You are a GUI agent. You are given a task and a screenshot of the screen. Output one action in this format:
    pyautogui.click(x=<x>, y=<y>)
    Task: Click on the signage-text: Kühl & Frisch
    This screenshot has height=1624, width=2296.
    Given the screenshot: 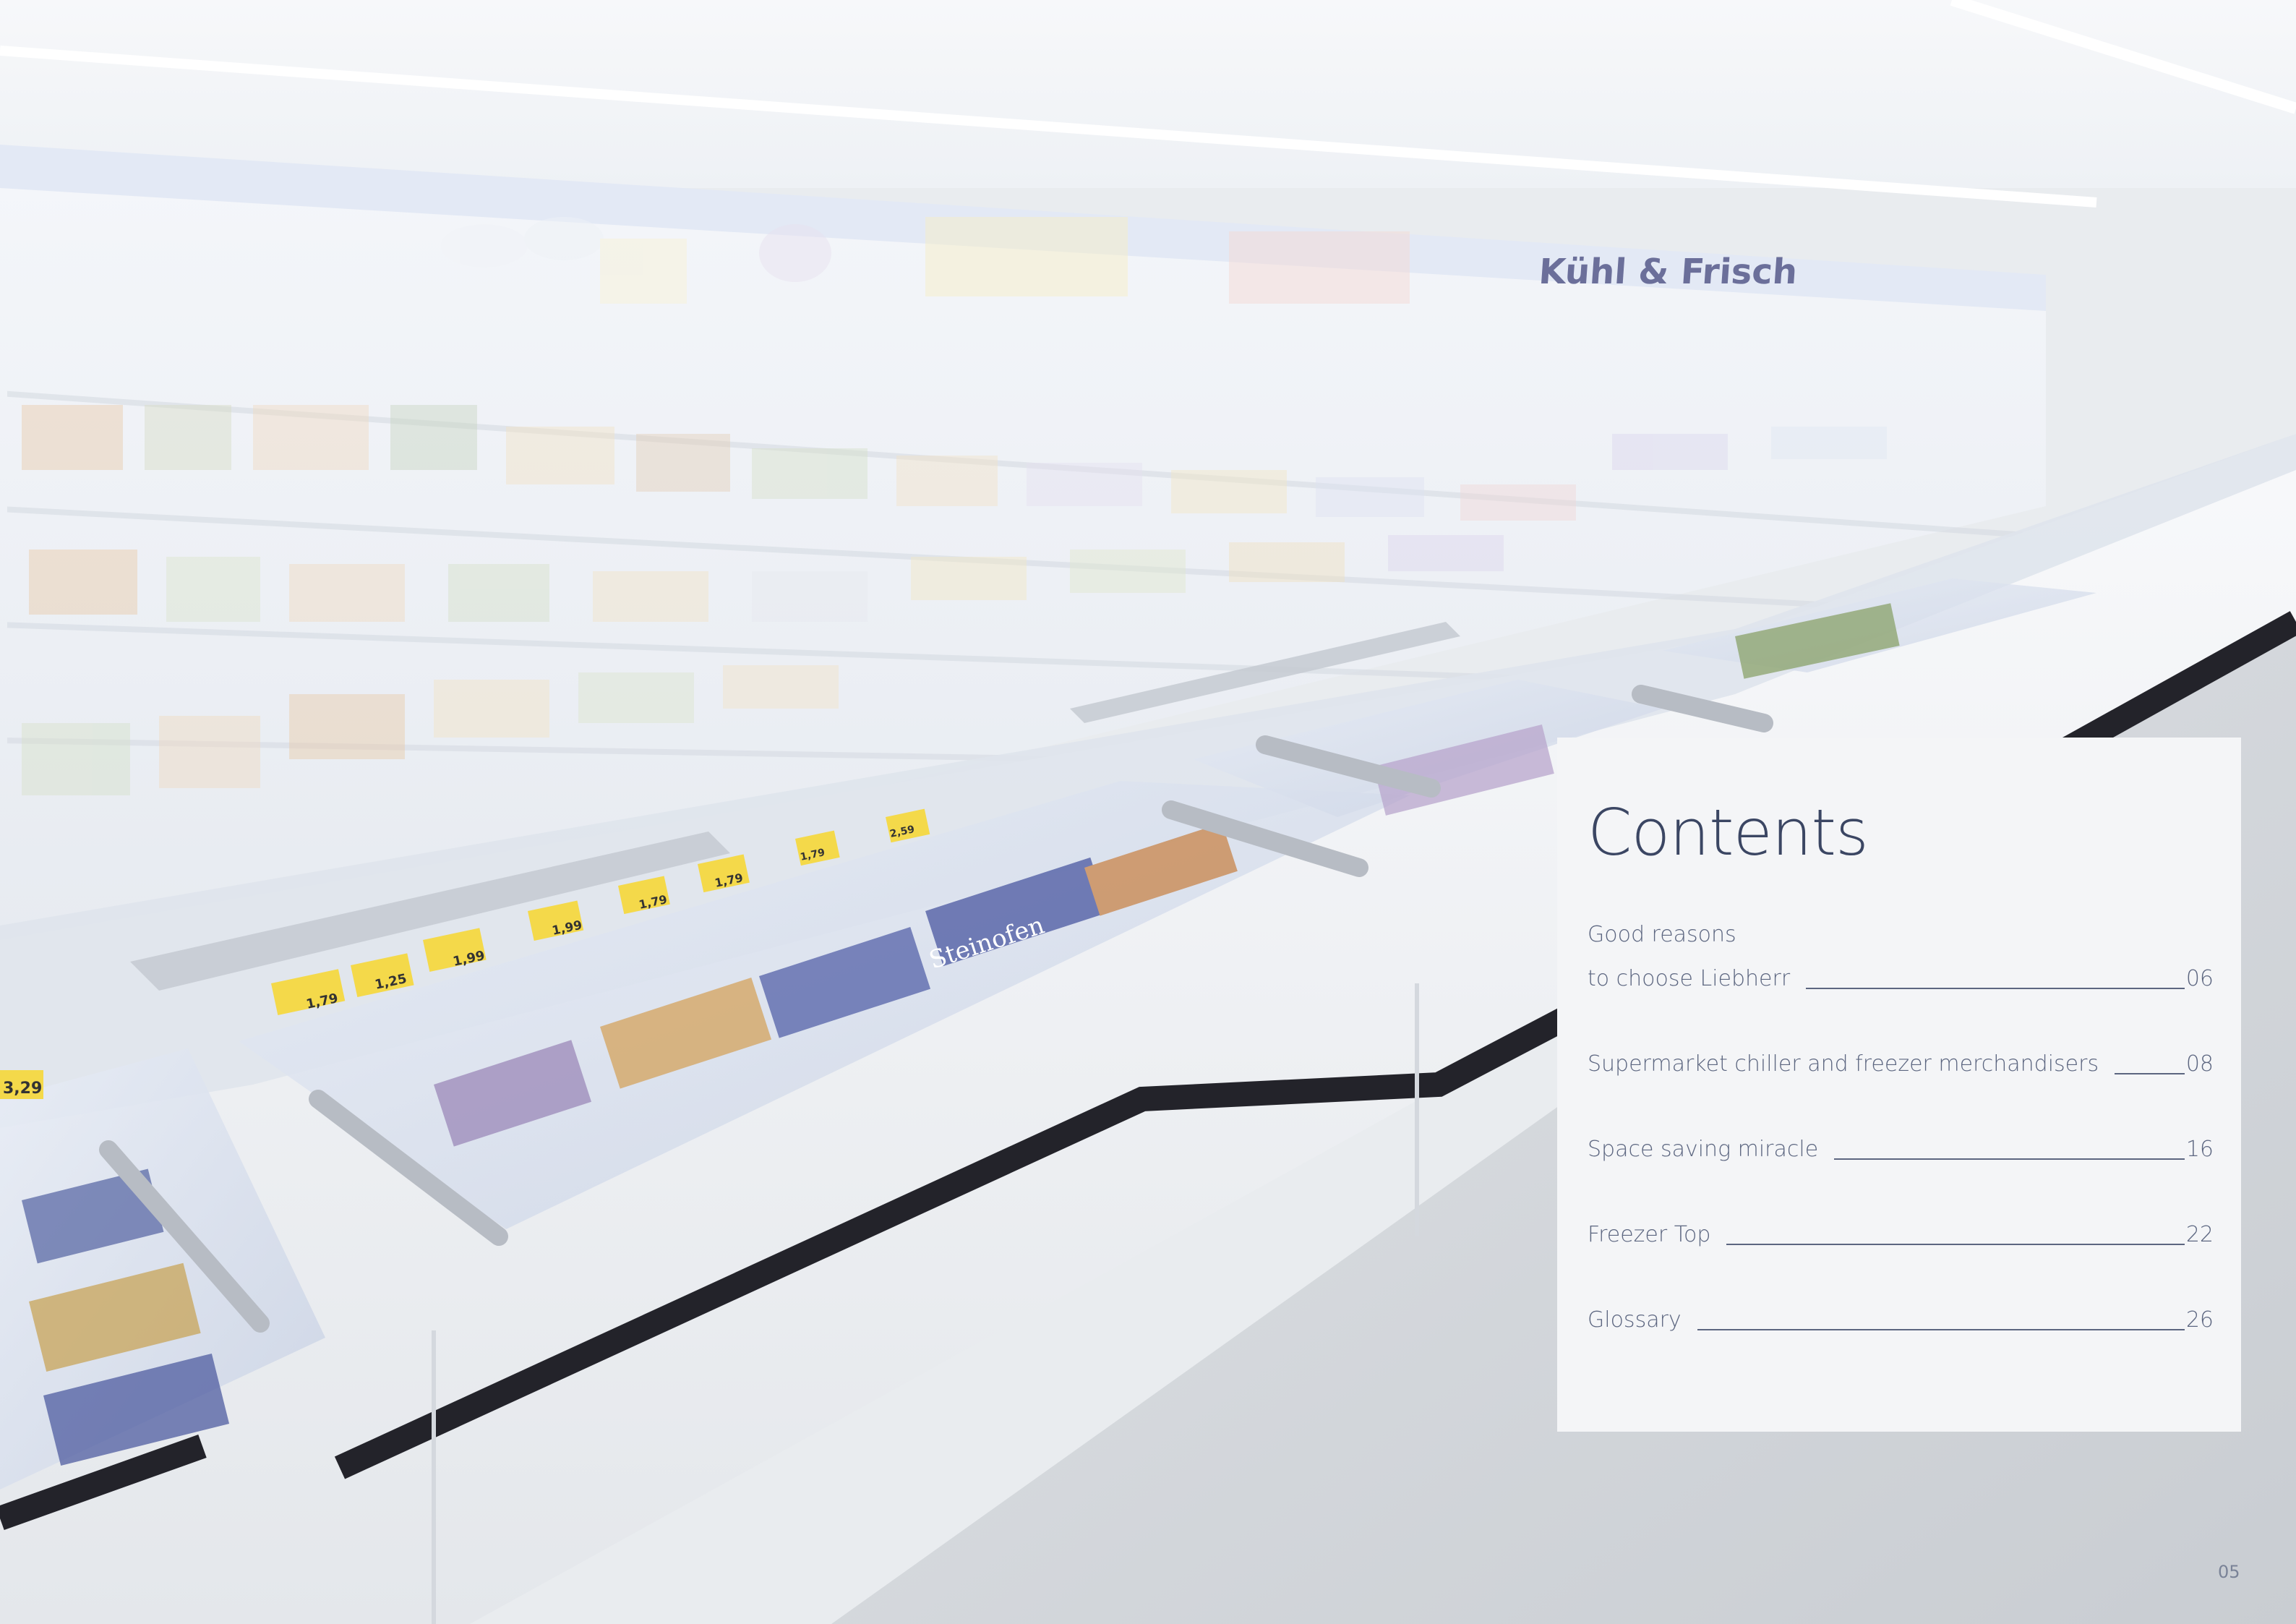 What is the action you would take?
    pyautogui.click(x=1668, y=272)
    